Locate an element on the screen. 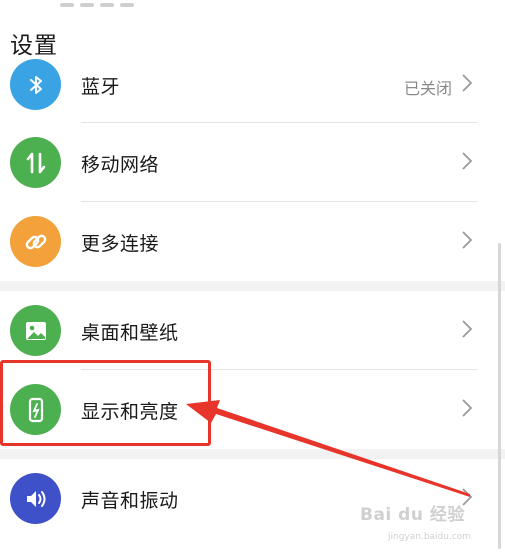  settings-item-bluetooth: 蓝牙 已关闭 is located at coordinates (250, 84).